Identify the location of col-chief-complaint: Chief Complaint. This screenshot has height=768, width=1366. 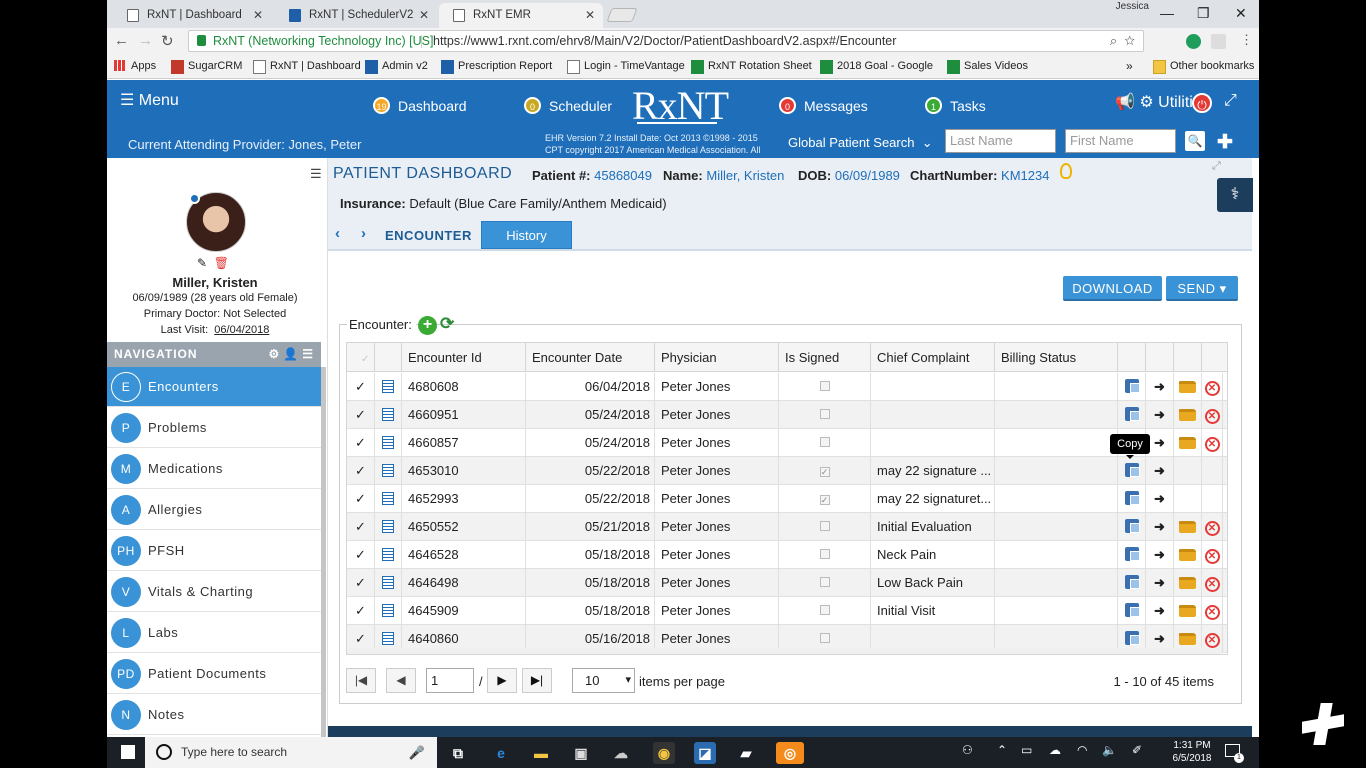
(933, 357).